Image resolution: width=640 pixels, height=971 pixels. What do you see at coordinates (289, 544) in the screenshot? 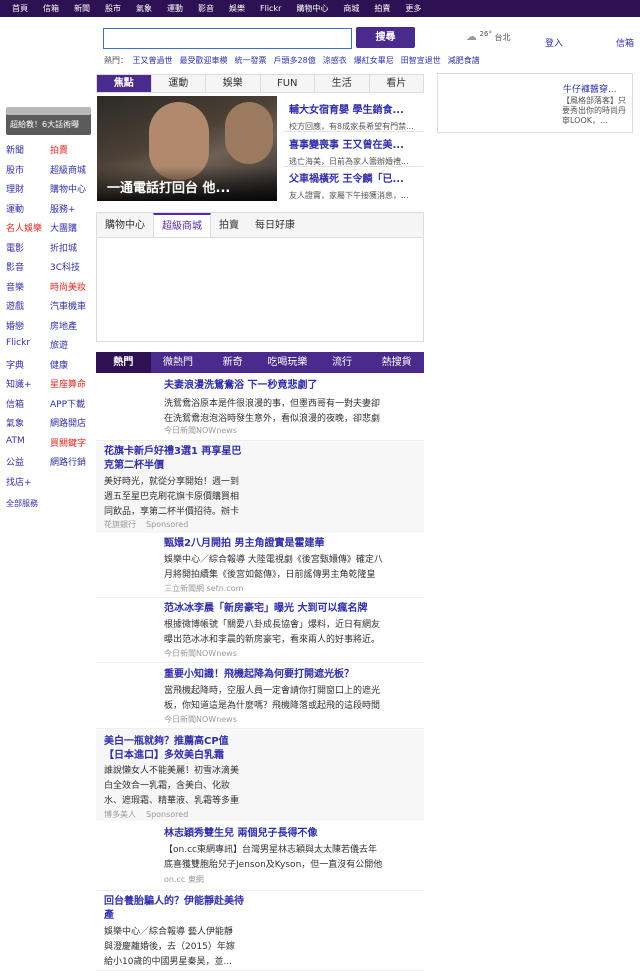
I see `feed-item-title: 甄嬛2八月開拍 男主角證實是霍建華` at bounding box center [289, 544].